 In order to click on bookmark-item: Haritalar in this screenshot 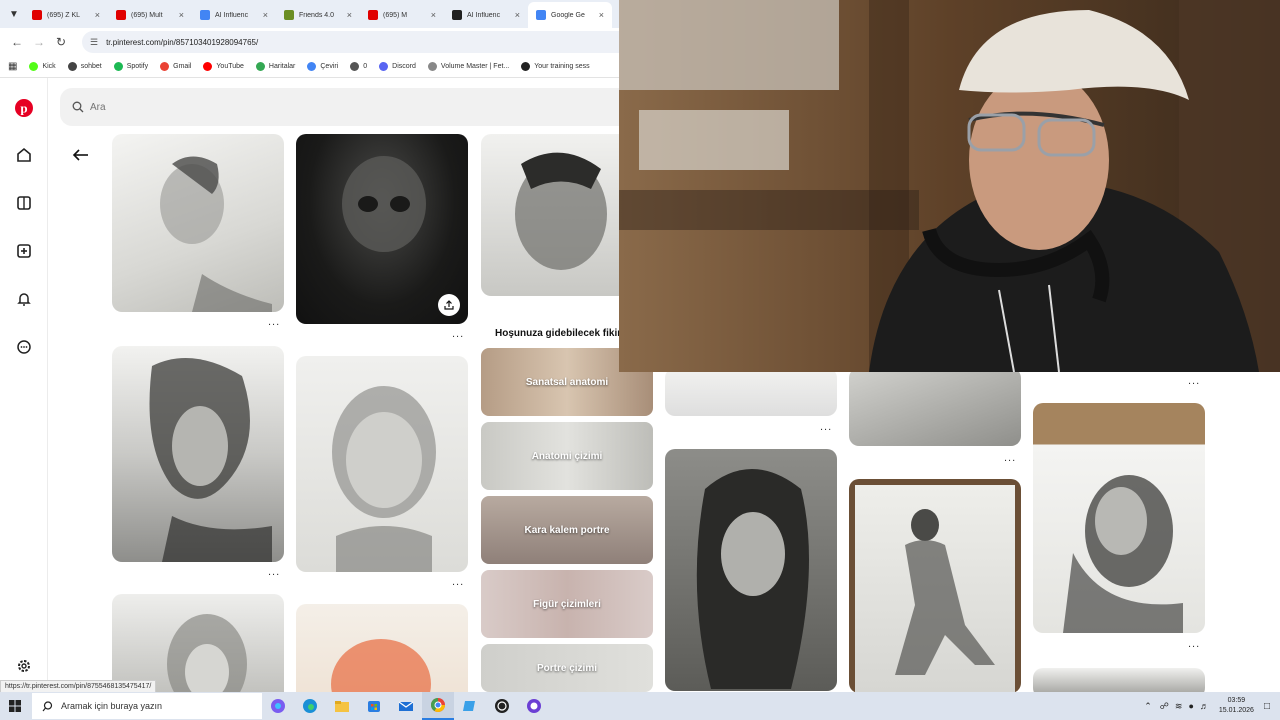, I will do `click(275, 66)`.